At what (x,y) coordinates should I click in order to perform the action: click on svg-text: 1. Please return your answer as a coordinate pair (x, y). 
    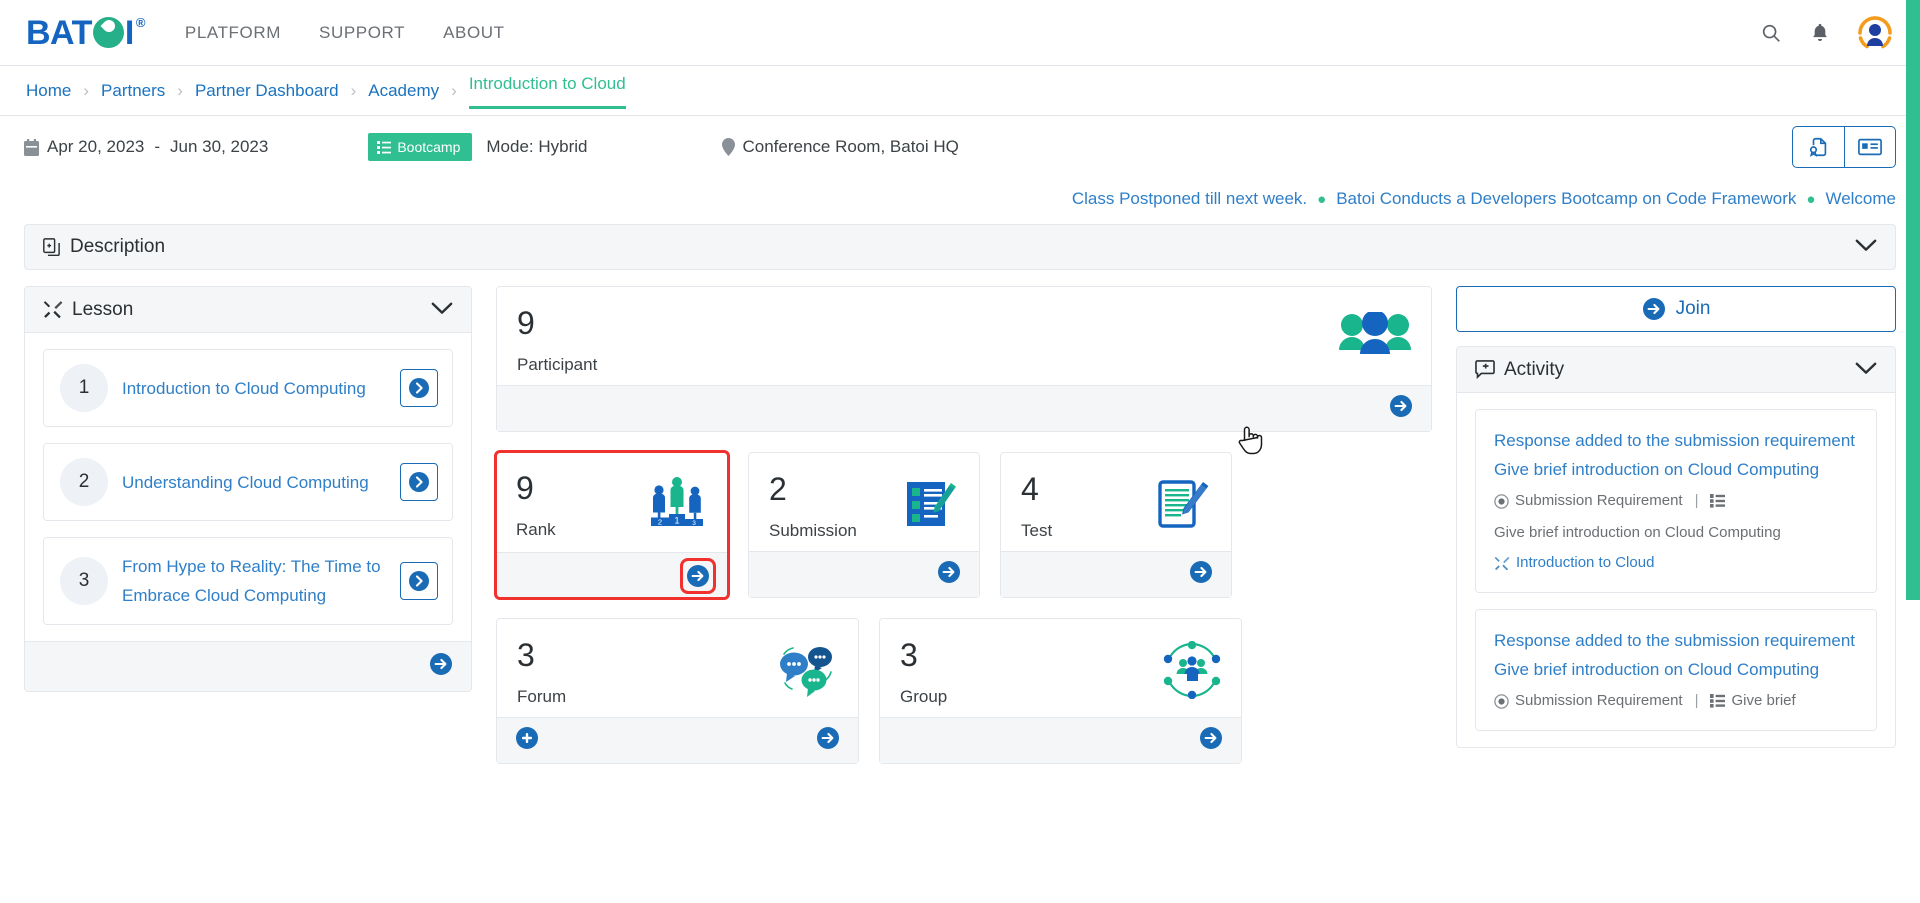
    Looking at the image, I should click on (676, 520).